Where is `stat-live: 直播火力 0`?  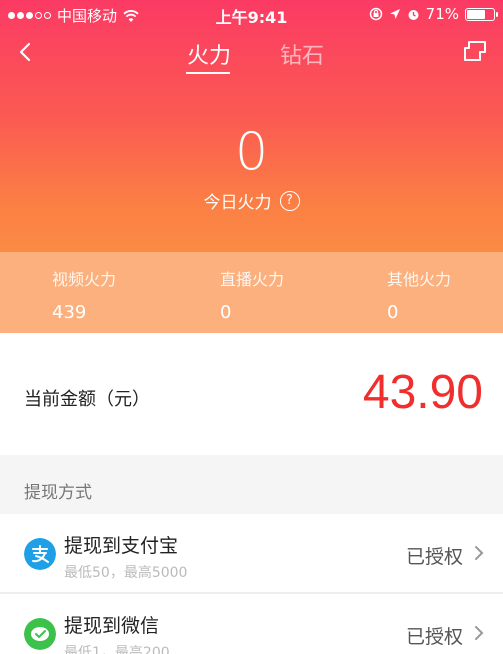 stat-live: 直播火力 0 is located at coordinates (252, 294).